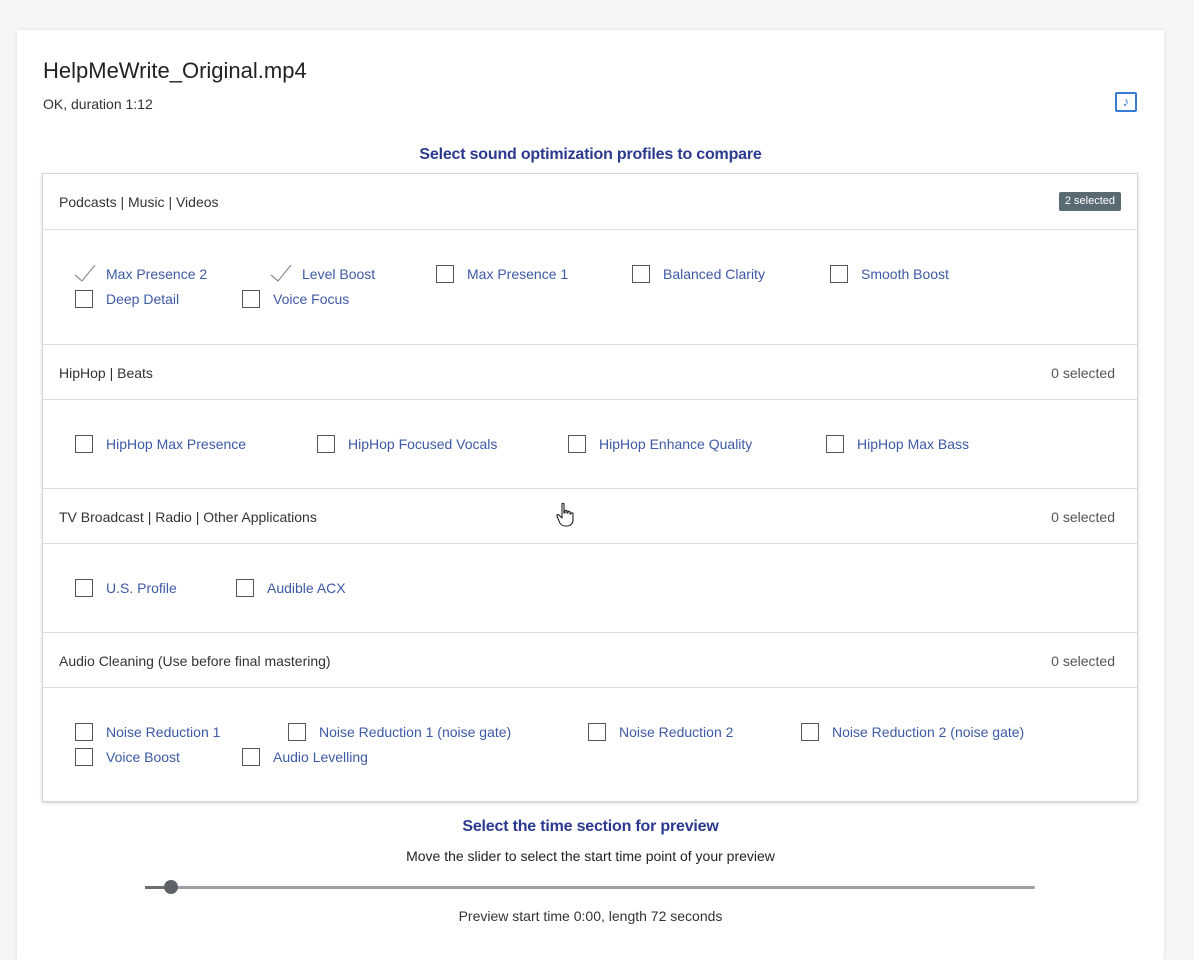 This screenshot has width=1194, height=960. Describe the element at coordinates (339, 274) in the screenshot. I see `option-label: Level Boost` at that location.